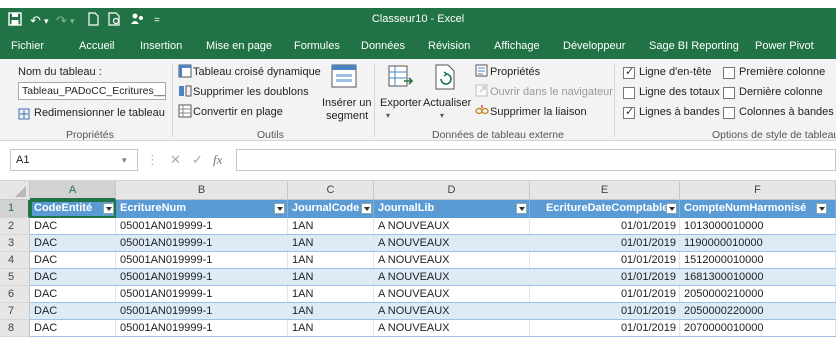  I want to click on tab-accueil: Accueil, so click(96, 46).